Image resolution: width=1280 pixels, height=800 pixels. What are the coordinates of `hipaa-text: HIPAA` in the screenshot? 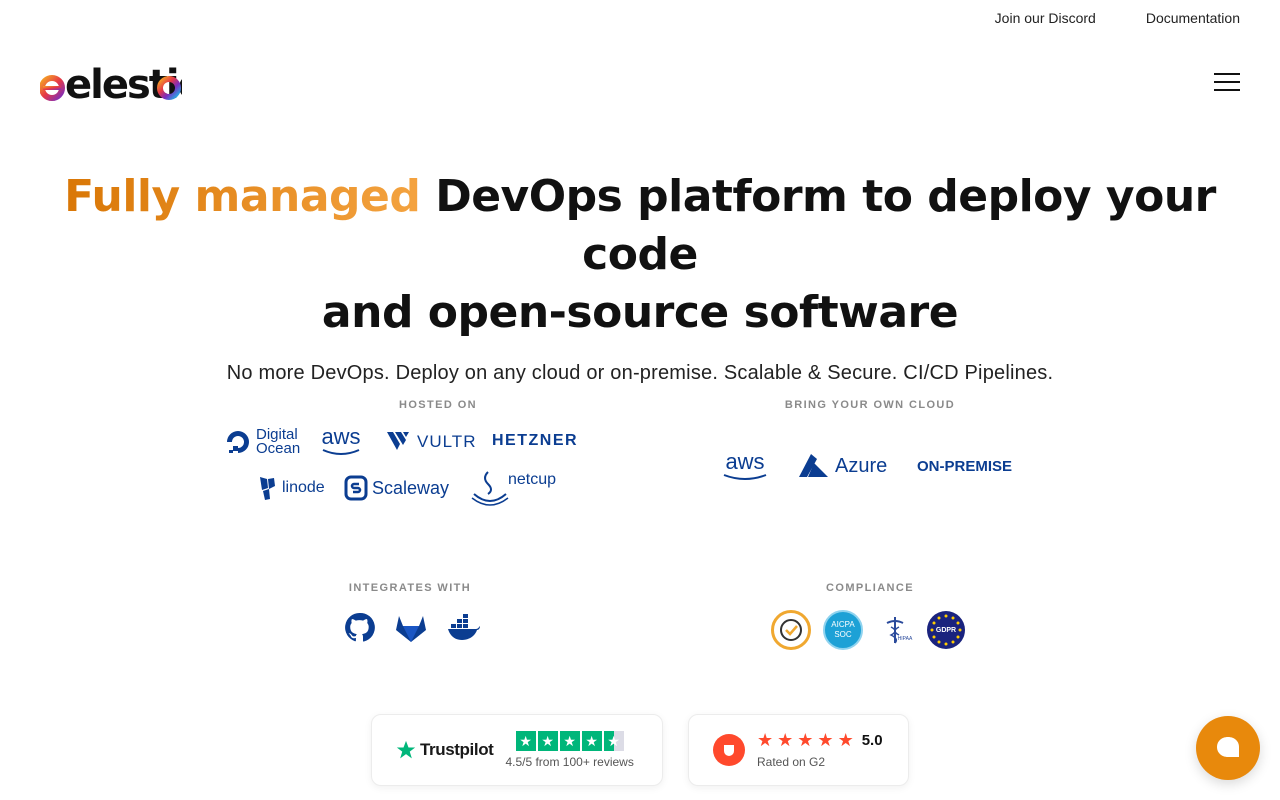 It's located at (905, 639).